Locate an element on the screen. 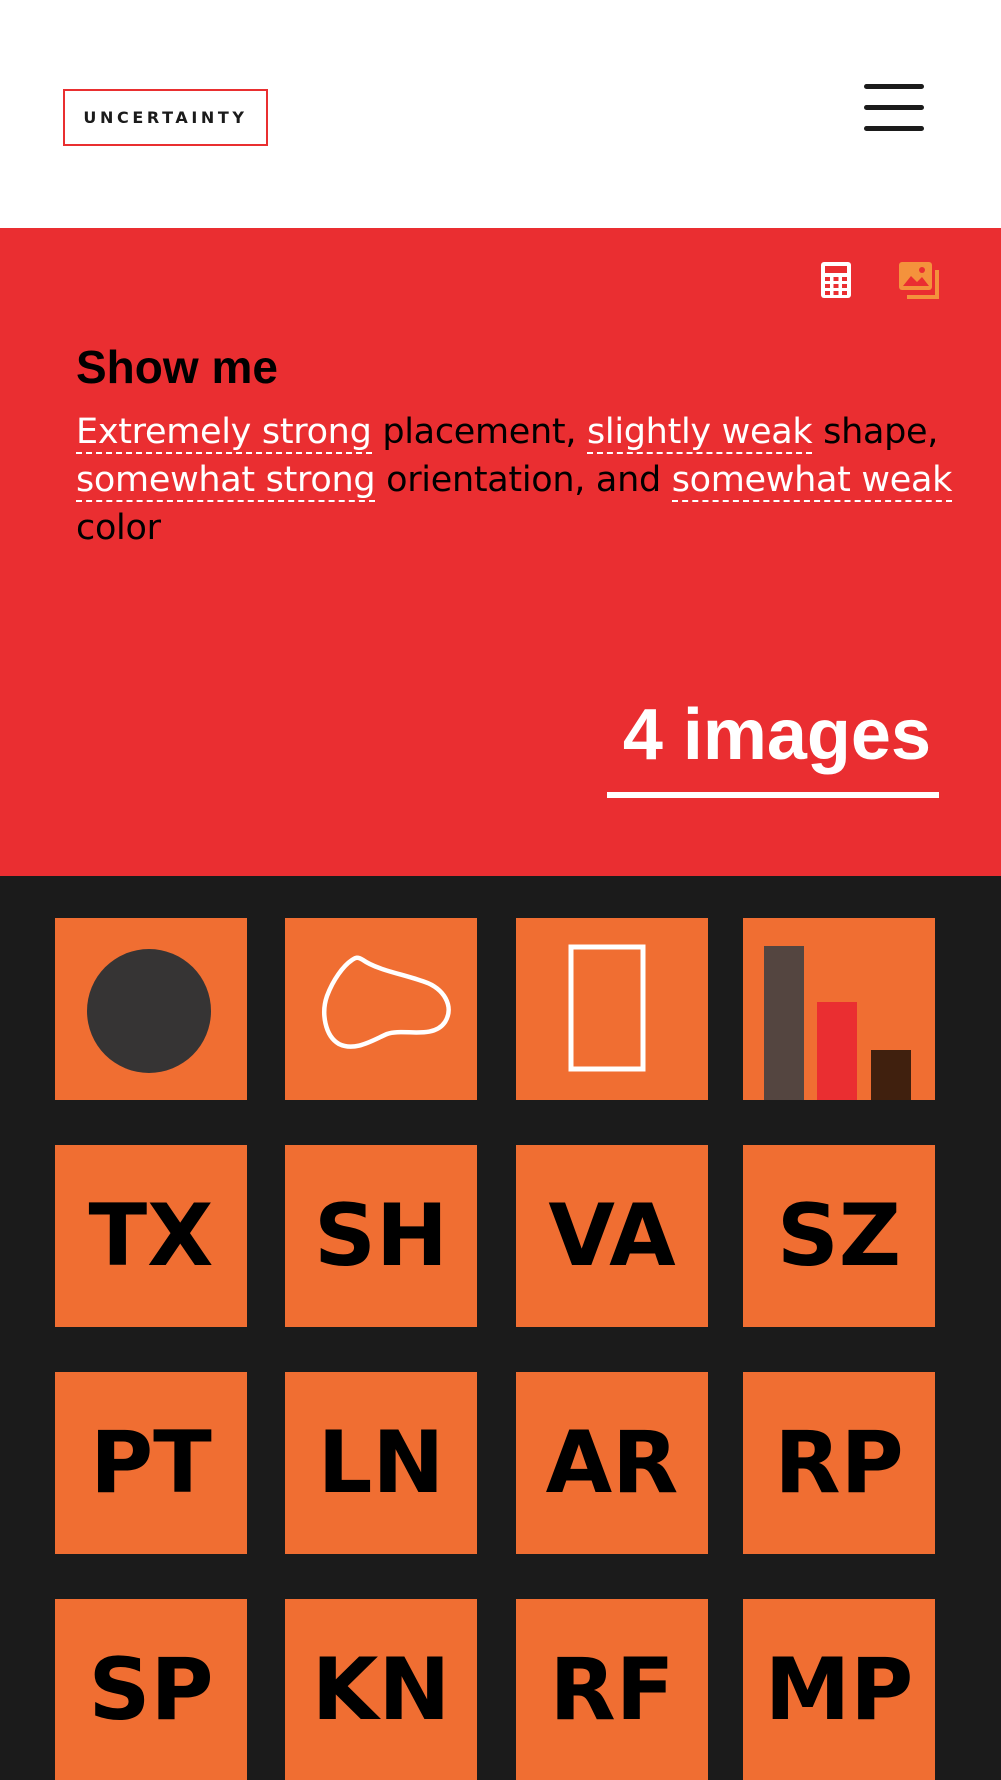 This screenshot has height=1780, width=1001. tile-orientation is located at coordinates (612, 1009).